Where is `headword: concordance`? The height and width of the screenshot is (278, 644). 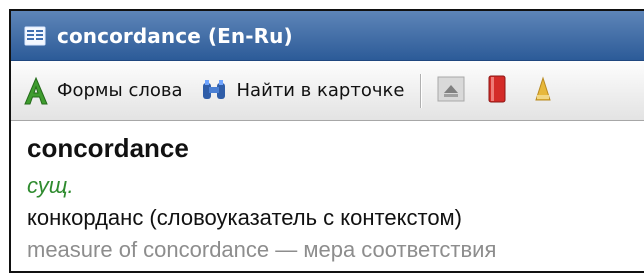
headword: concordance is located at coordinates (108, 148).